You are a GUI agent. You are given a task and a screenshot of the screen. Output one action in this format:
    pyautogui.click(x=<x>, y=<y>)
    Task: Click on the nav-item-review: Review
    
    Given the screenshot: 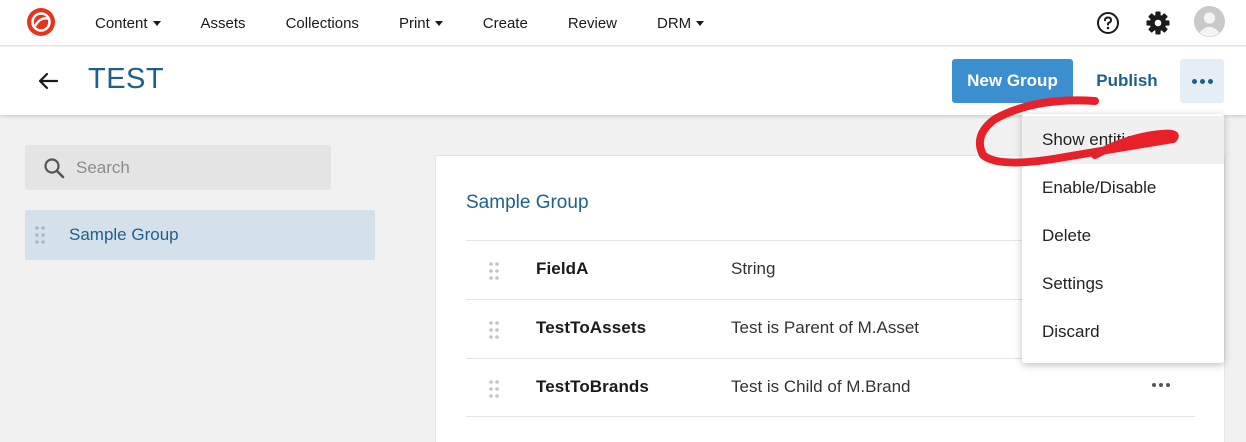 What is the action you would take?
    pyautogui.click(x=592, y=23)
    